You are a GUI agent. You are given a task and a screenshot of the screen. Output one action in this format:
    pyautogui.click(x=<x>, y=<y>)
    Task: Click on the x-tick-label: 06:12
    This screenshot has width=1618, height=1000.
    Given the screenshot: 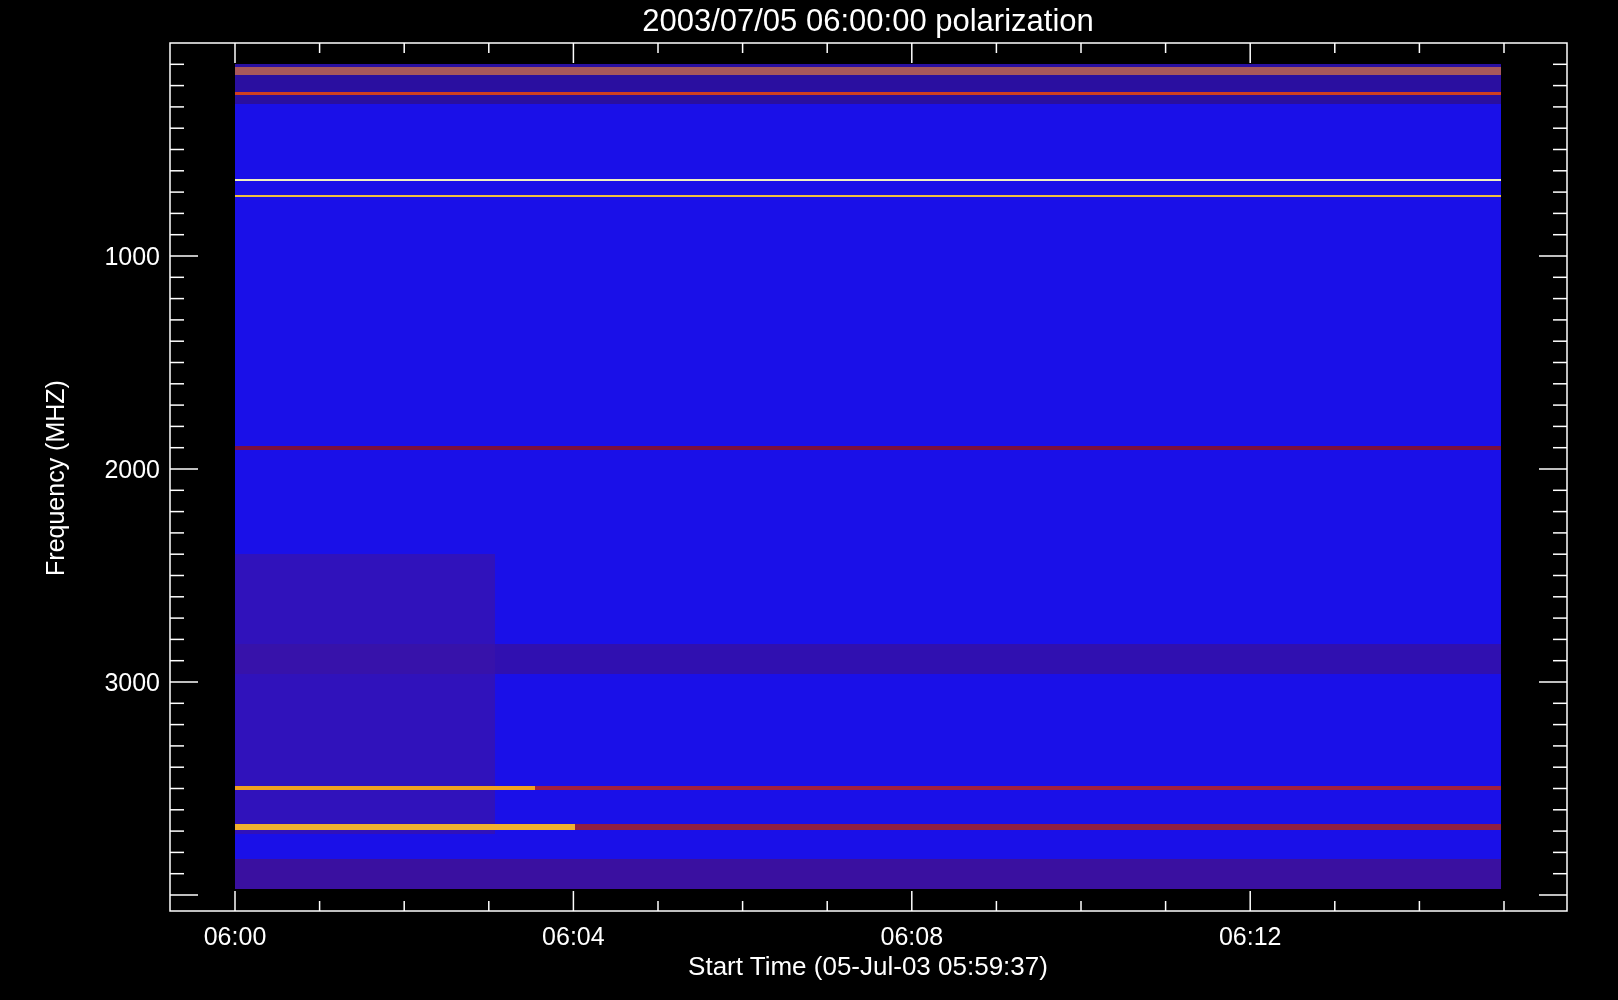 What is the action you would take?
    pyautogui.click(x=1250, y=936)
    